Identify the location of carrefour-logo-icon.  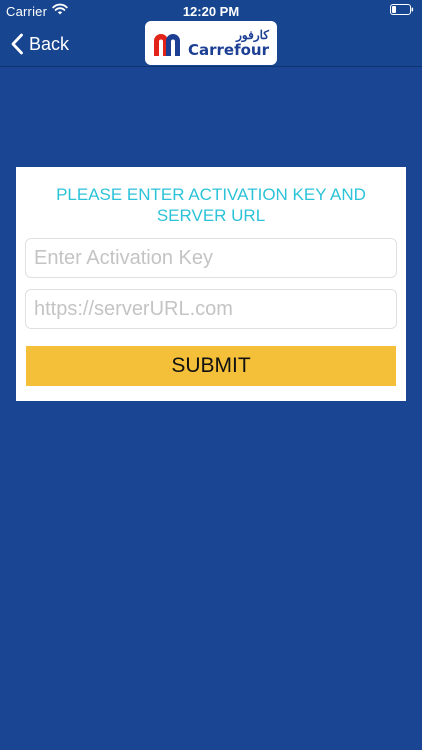
(167, 45).